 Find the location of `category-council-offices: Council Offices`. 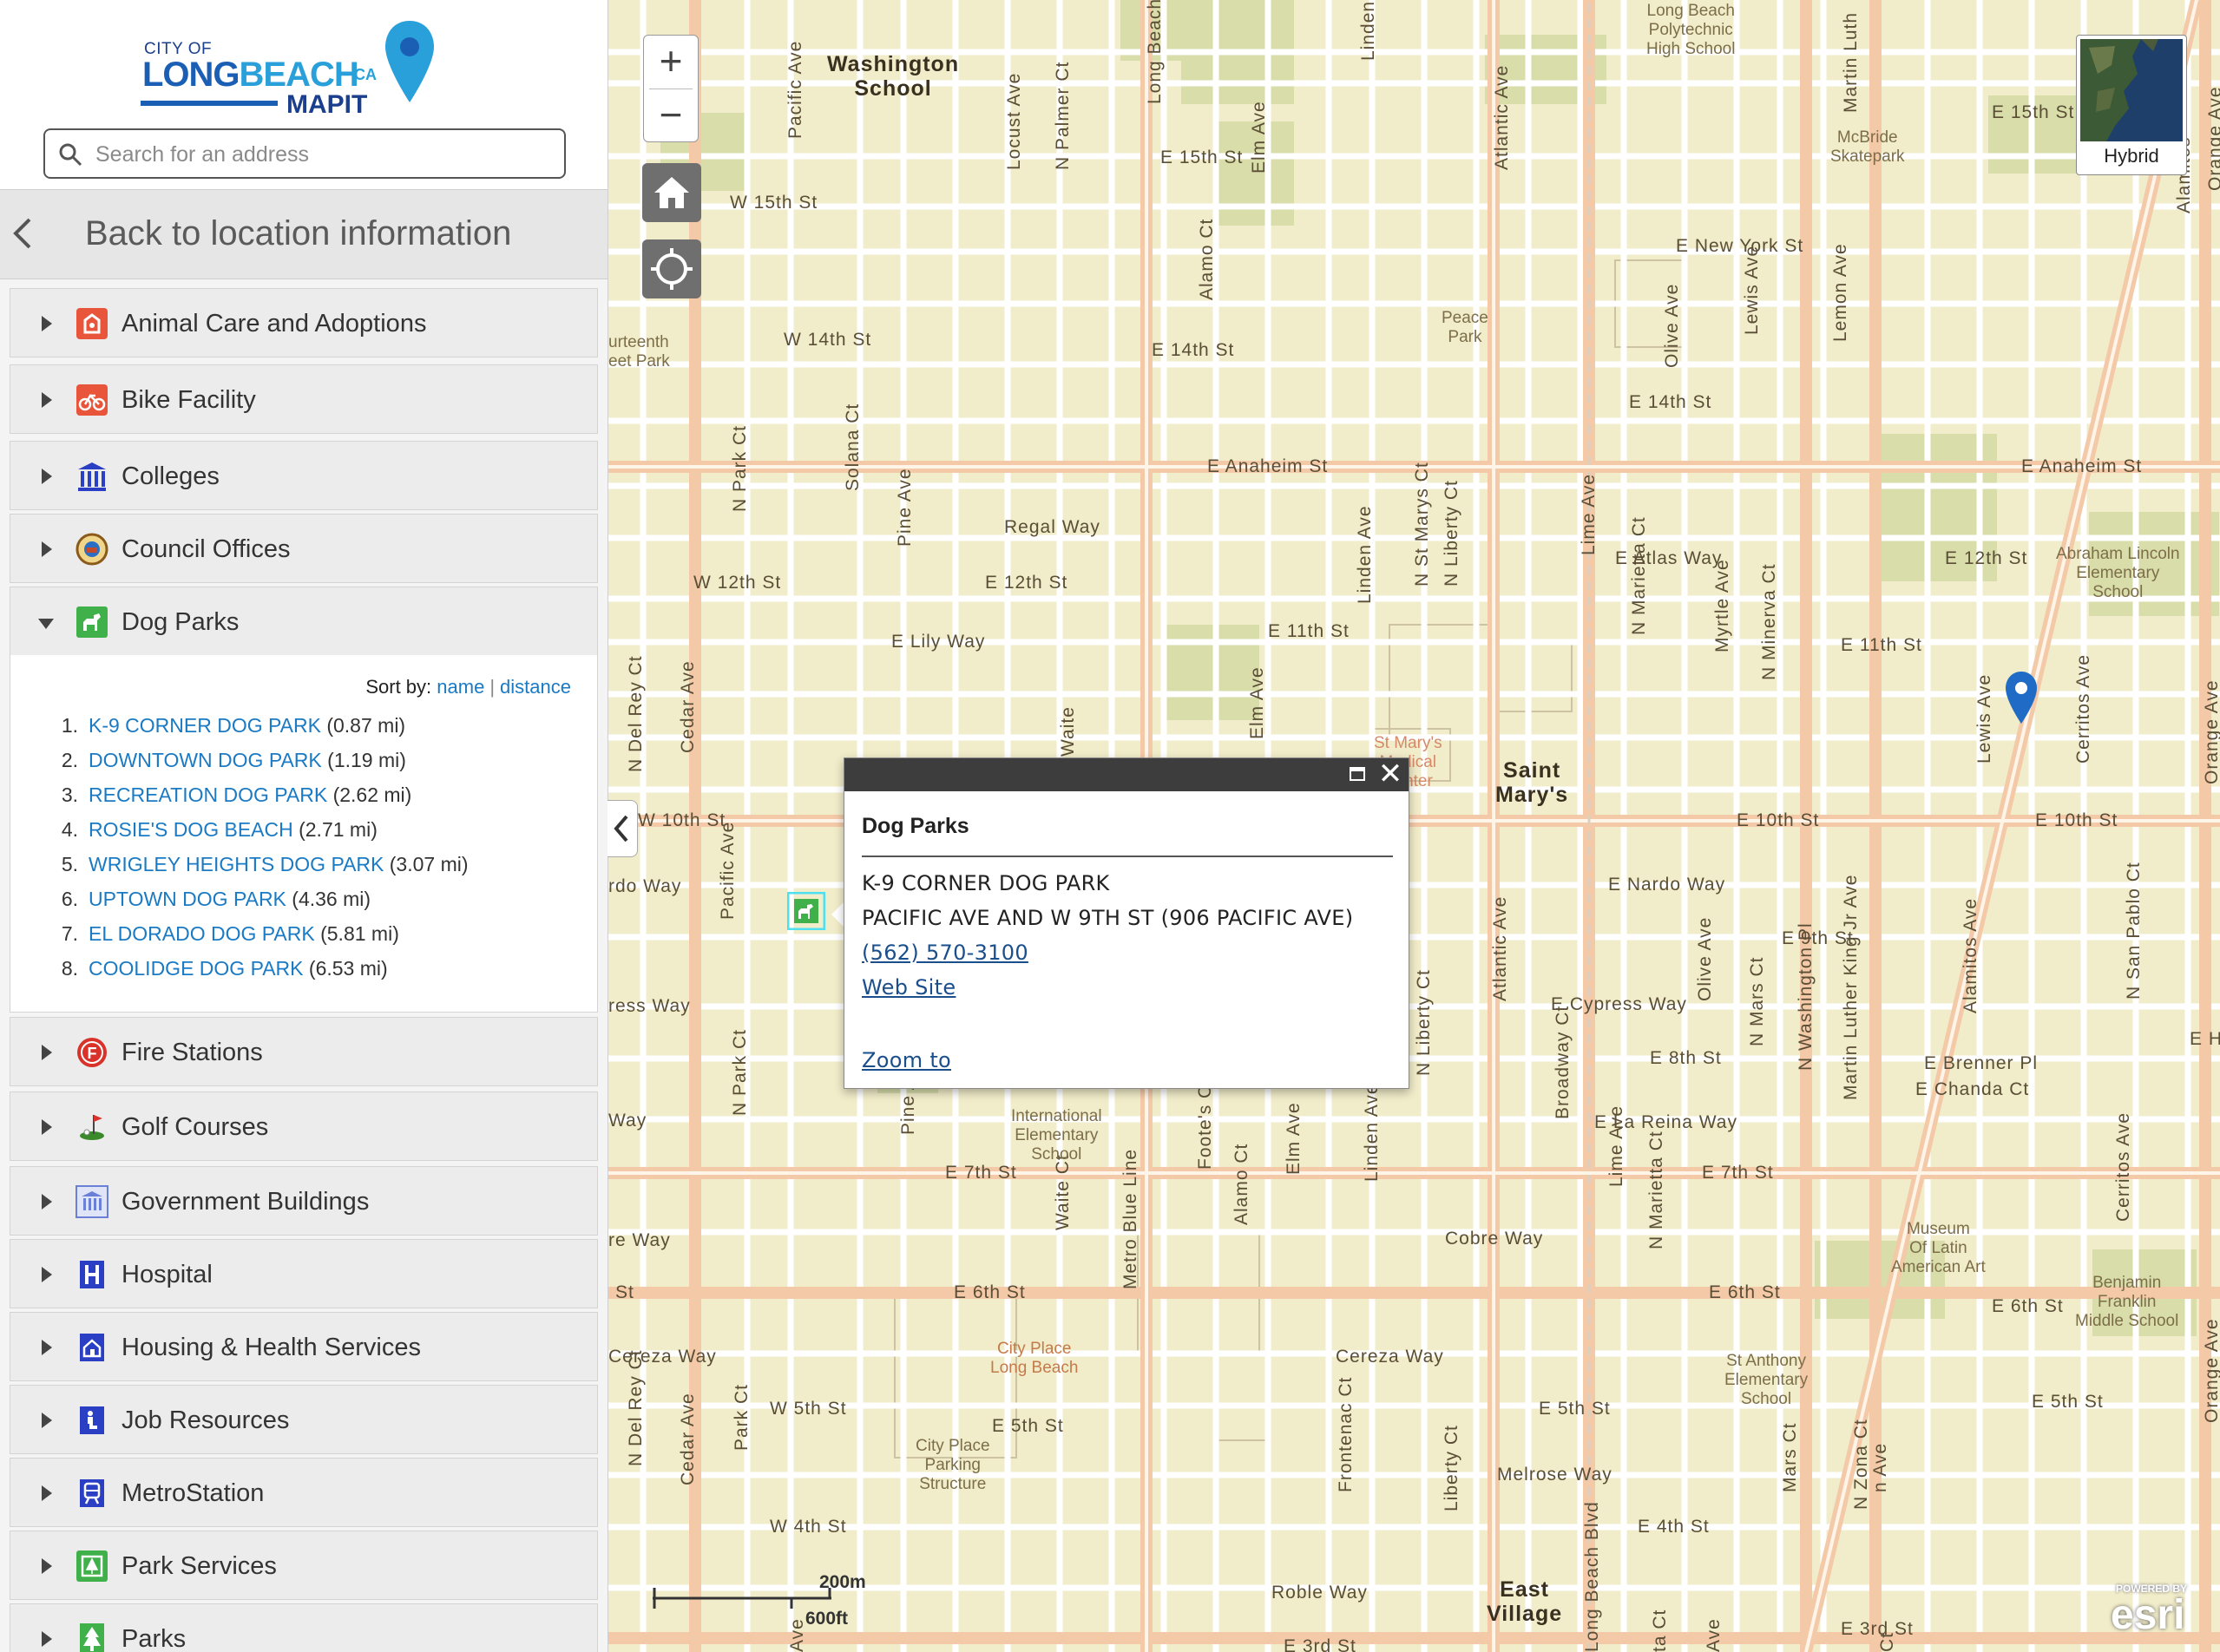

category-council-offices: Council Offices is located at coordinates (304, 548).